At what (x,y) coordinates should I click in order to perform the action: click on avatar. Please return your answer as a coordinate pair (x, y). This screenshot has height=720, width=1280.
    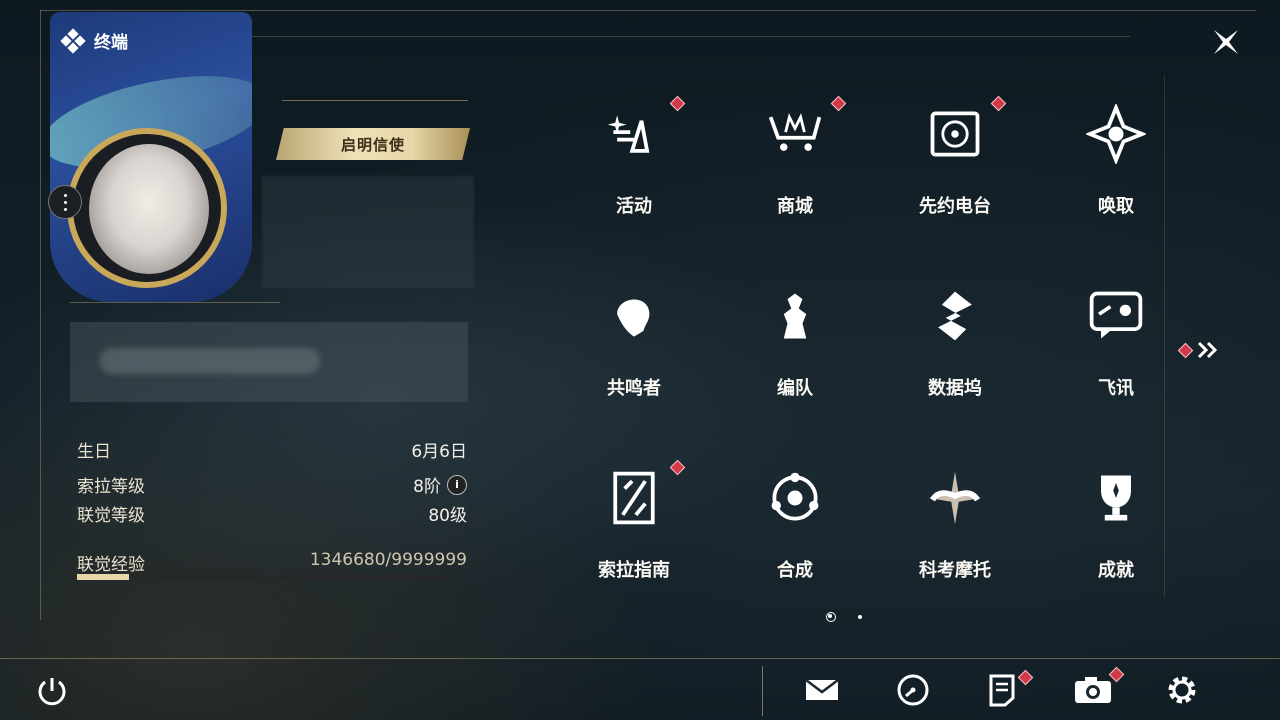
    Looking at the image, I should click on (147, 208).